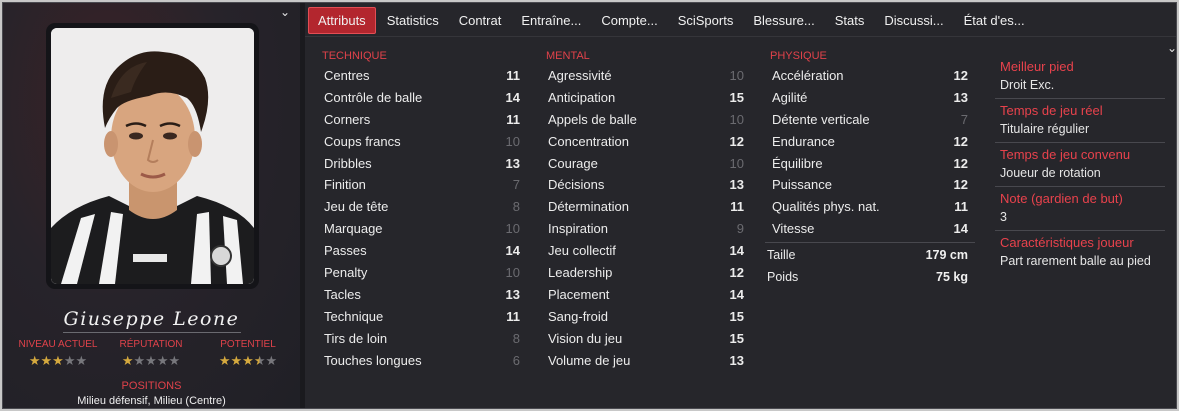 The image size is (1179, 411). Describe the element at coordinates (821, 119) in the screenshot. I see `attribute-name: Détente verticale` at that location.